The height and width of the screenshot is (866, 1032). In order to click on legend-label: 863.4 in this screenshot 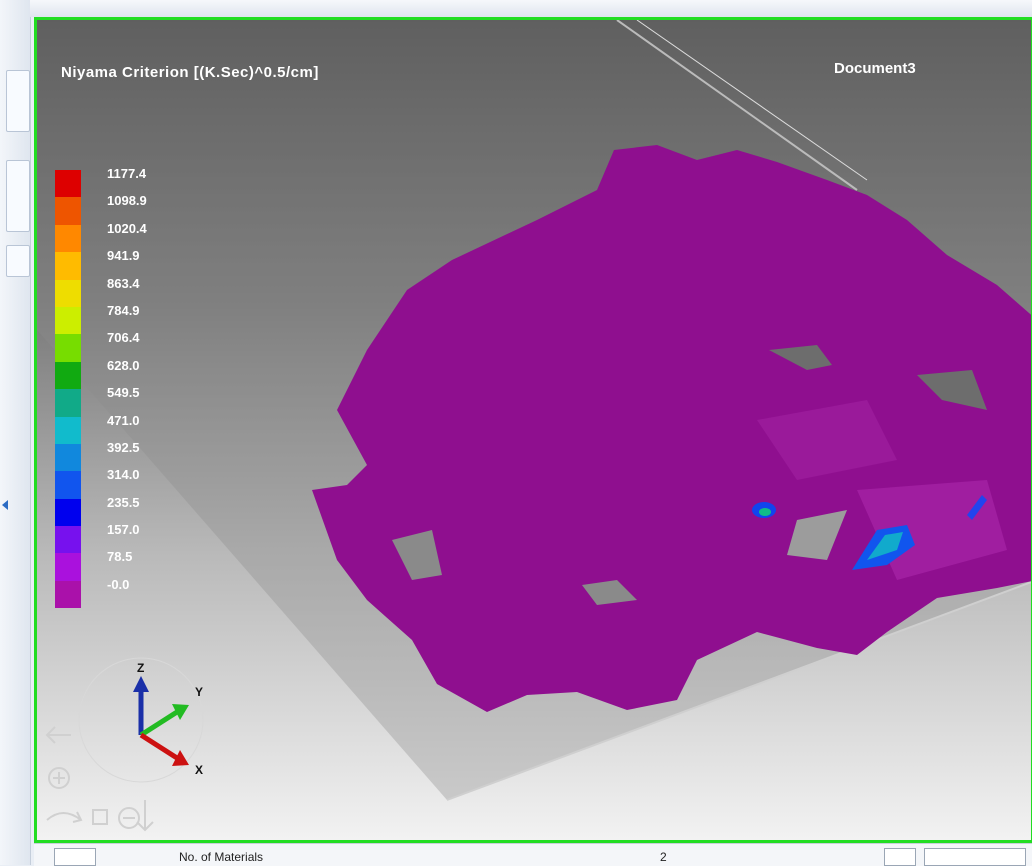, I will do `click(123, 283)`.